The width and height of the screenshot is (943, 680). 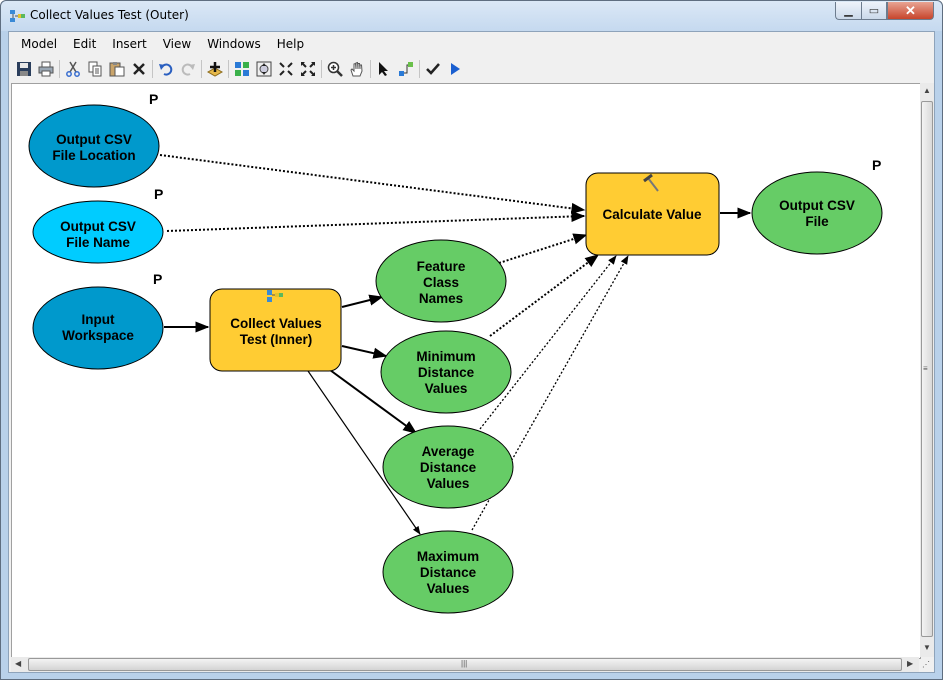 What do you see at coordinates (234, 44) in the screenshot?
I see `menu-windows: Windows` at bounding box center [234, 44].